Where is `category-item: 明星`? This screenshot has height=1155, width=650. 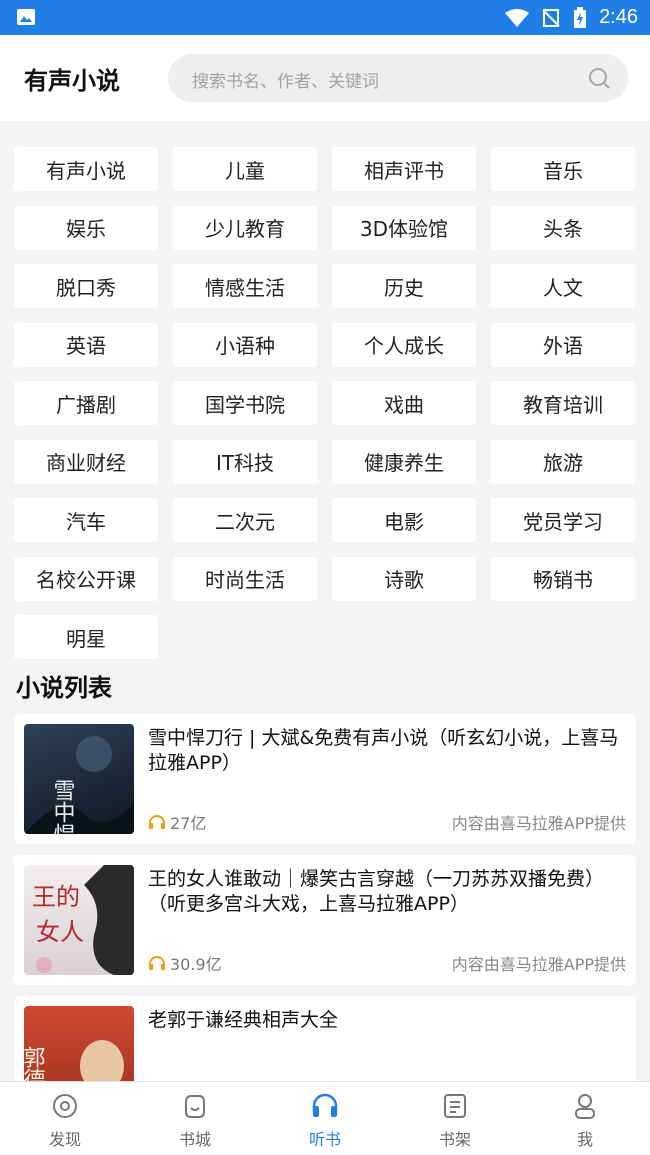
category-item: 明星 is located at coordinates (86, 637).